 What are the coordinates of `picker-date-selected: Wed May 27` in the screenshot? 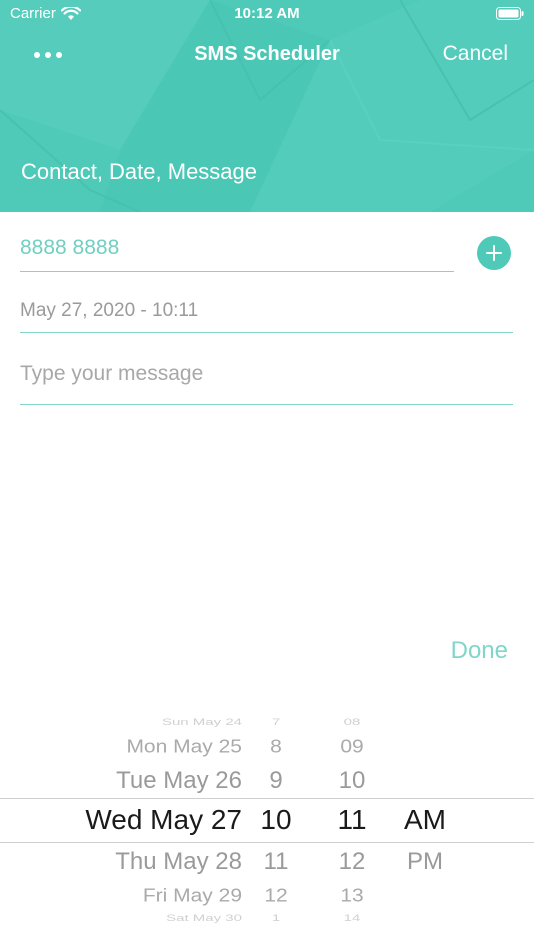 It's located at (151, 820).